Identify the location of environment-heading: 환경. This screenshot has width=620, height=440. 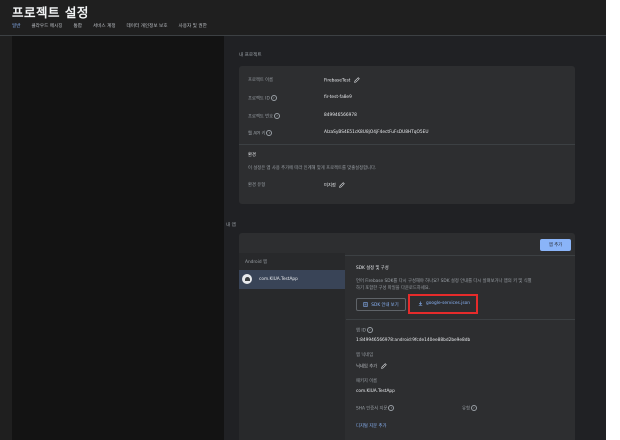
(252, 155).